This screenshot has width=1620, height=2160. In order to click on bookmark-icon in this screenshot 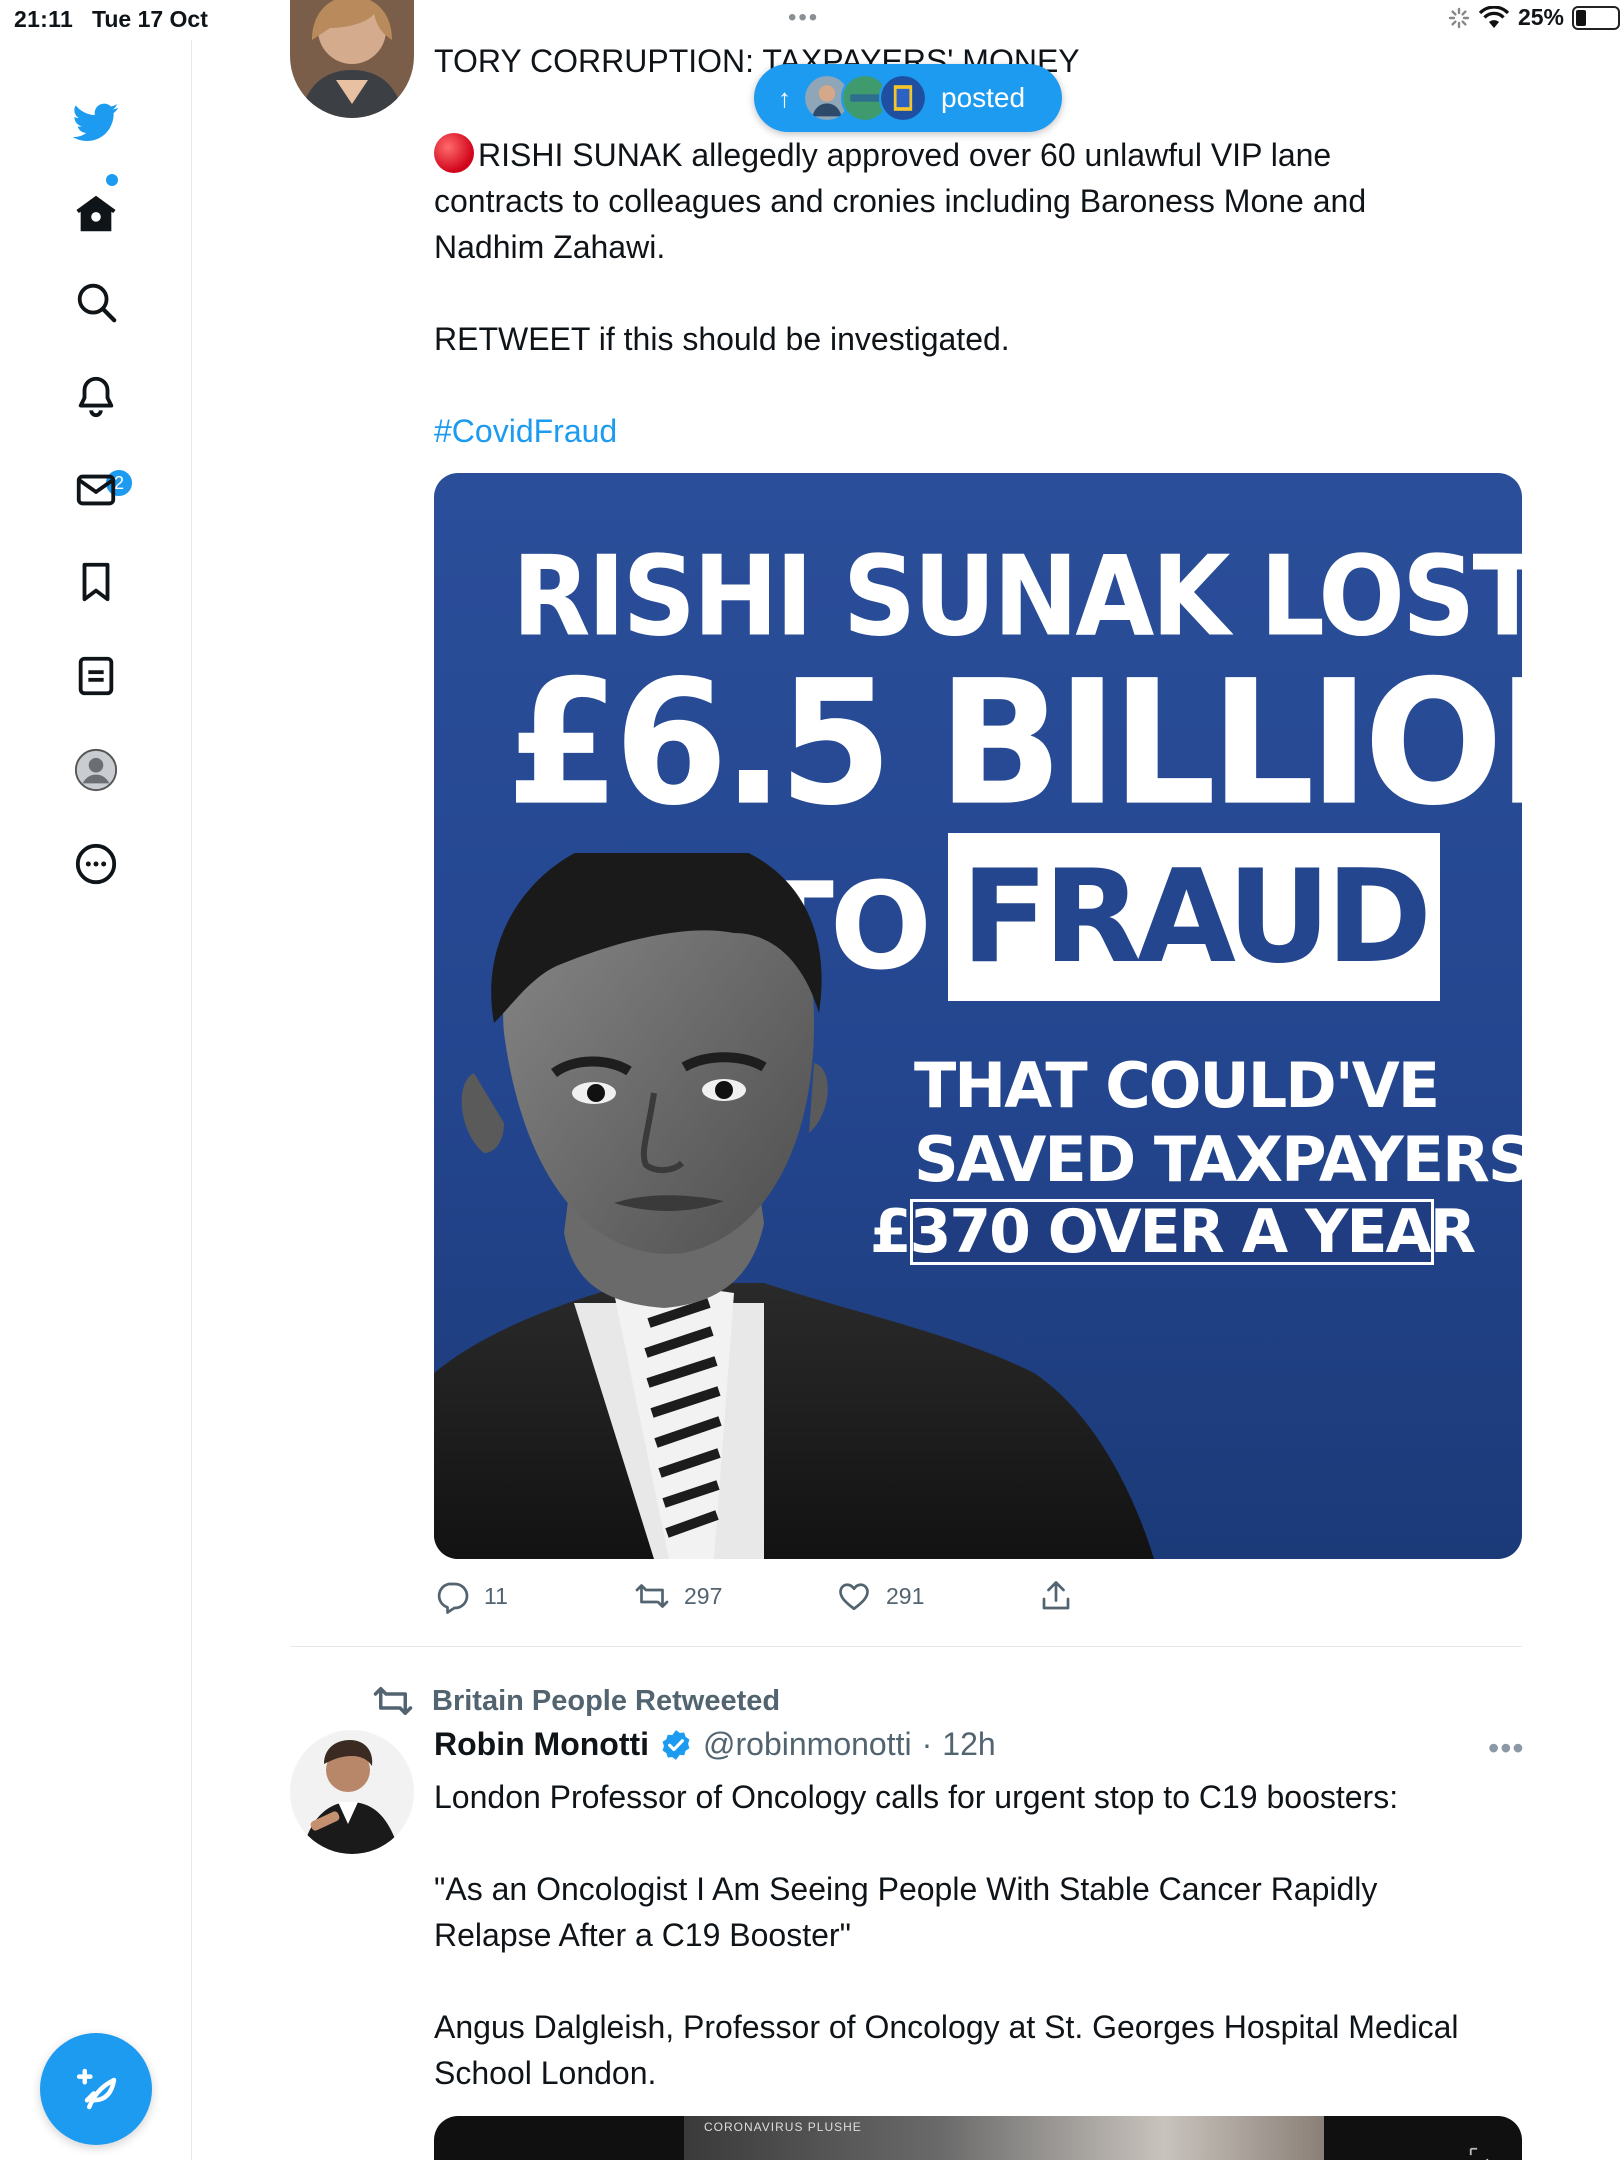, I will do `click(96, 582)`.